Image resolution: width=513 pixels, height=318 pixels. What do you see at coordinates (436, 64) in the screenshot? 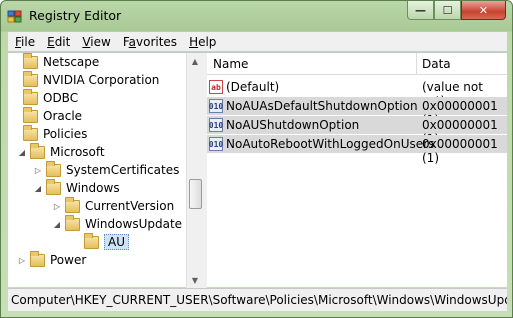
I see `column-header-data: Data` at bounding box center [436, 64].